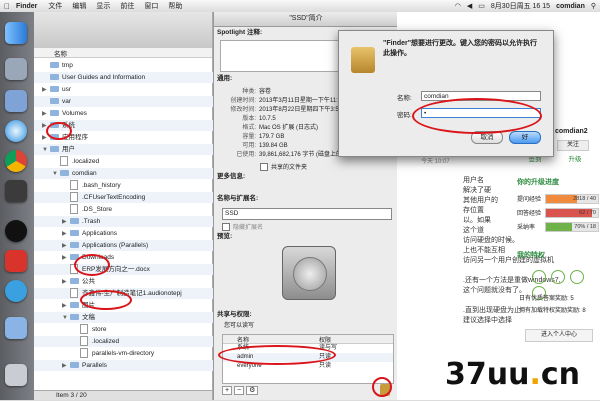  What do you see at coordinates (242, 227) in the screenshot?
I see `hide-ext-checkbox: 隐藏扩展名` at bounding box center [242, 227].